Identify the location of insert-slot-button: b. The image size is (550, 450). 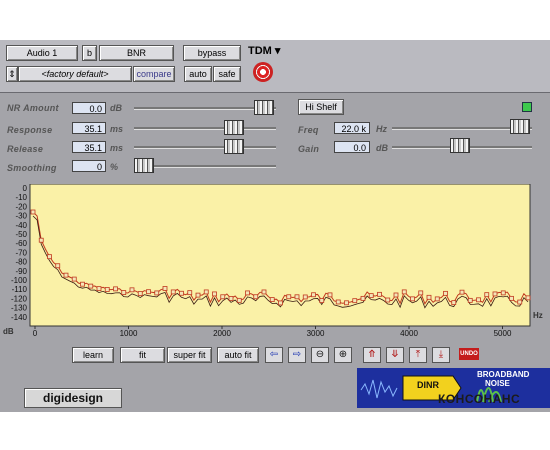
(89, 53).